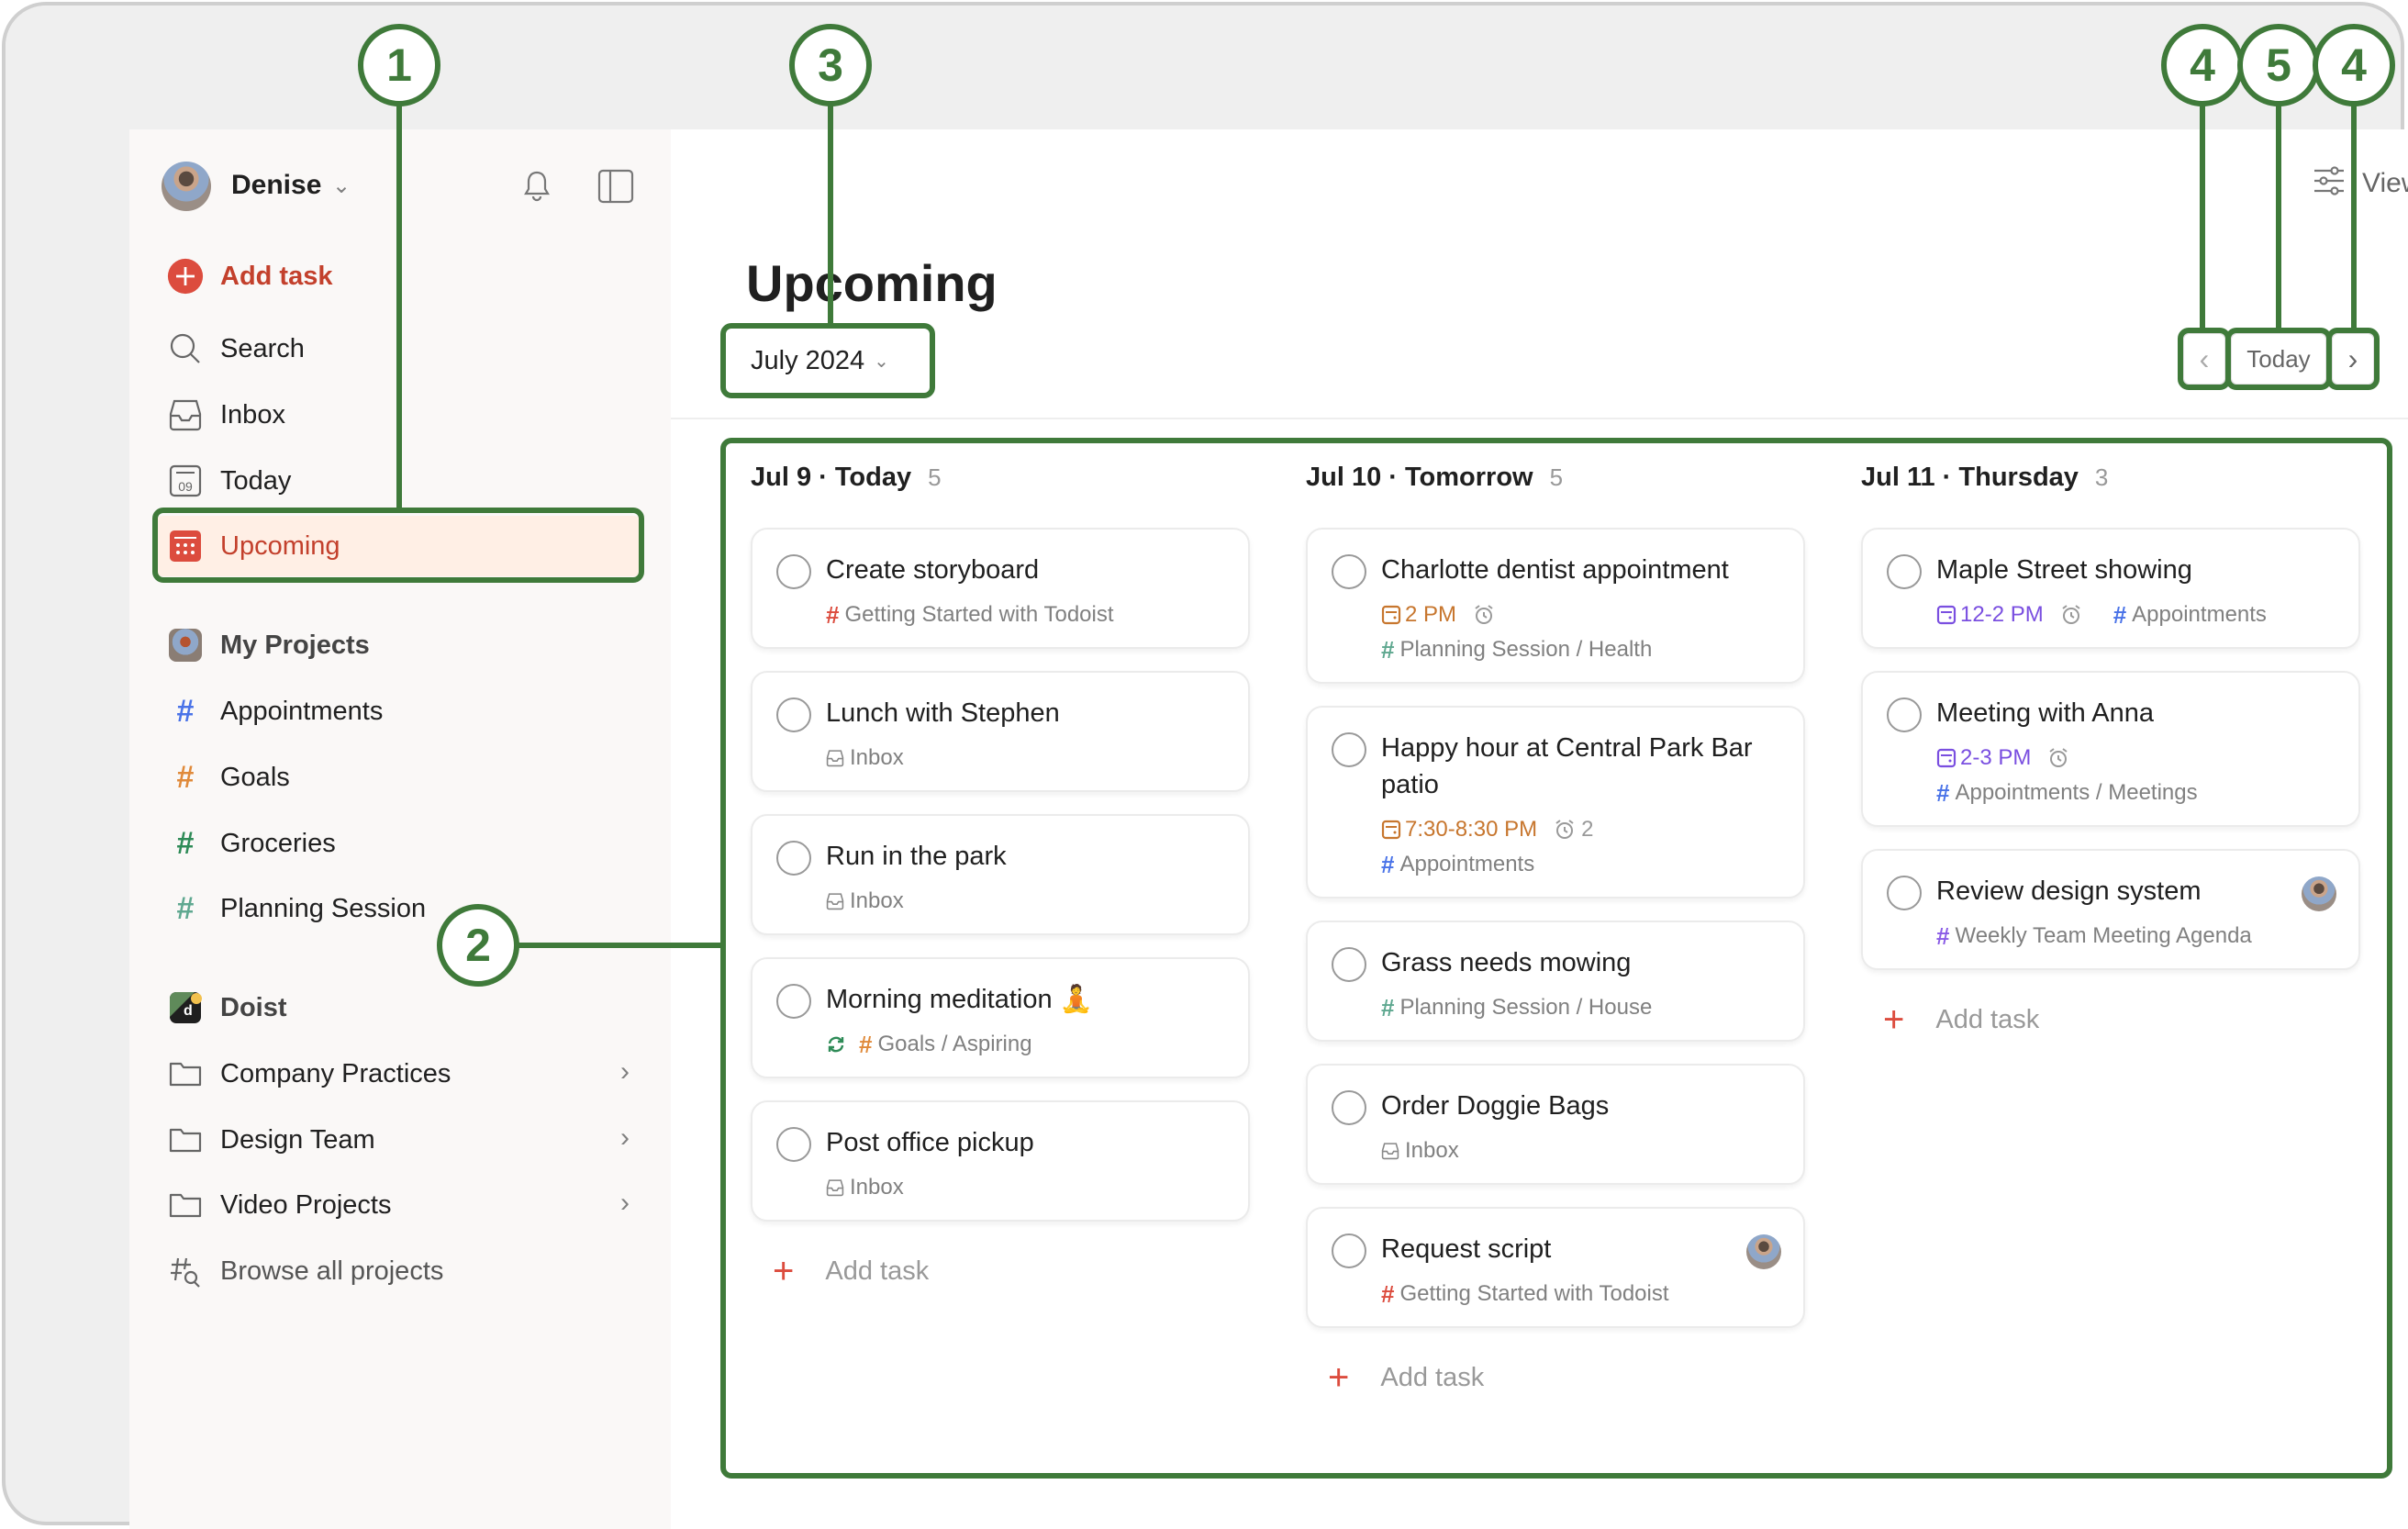 The width and height of the screenshot is (2408, 1529). Describe the element at coordinates (306, 1204) in the screenshot. I see `folder-label: Video Projects` at that location.